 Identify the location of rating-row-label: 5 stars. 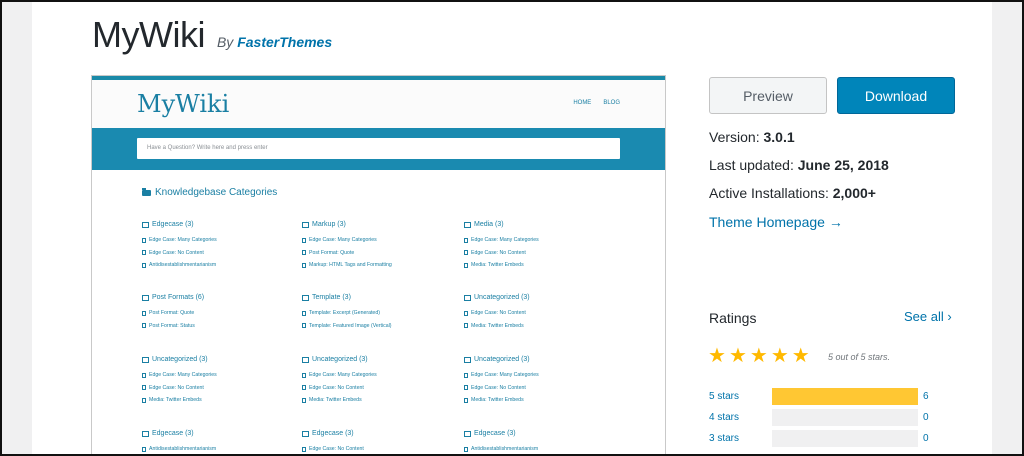
(740, 396).